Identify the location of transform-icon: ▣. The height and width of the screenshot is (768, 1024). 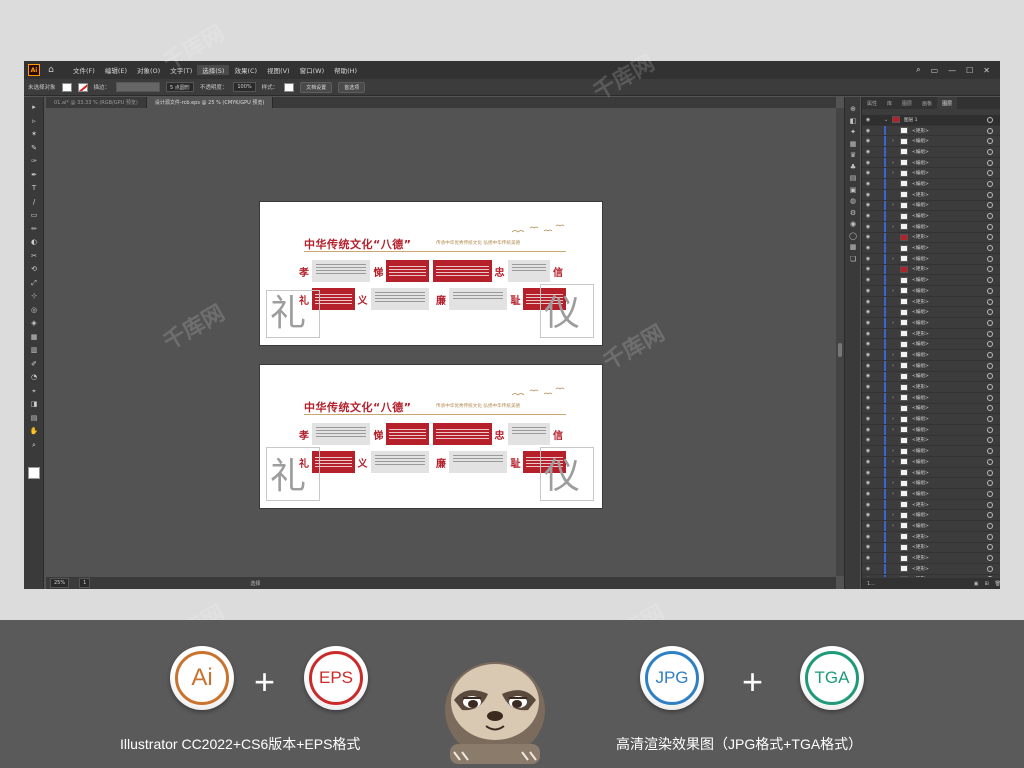
(853, 190).